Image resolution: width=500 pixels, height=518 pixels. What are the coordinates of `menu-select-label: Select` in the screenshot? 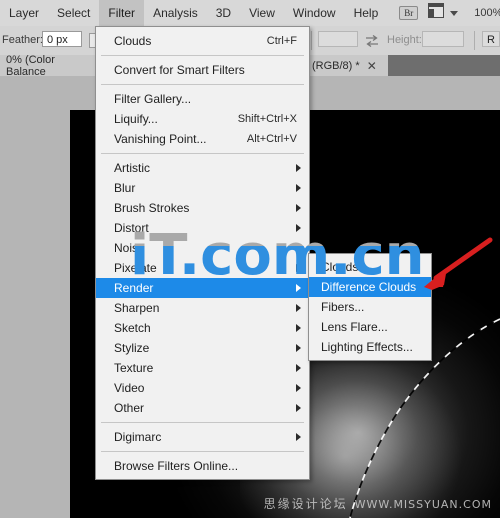 It's located at (74, 13).